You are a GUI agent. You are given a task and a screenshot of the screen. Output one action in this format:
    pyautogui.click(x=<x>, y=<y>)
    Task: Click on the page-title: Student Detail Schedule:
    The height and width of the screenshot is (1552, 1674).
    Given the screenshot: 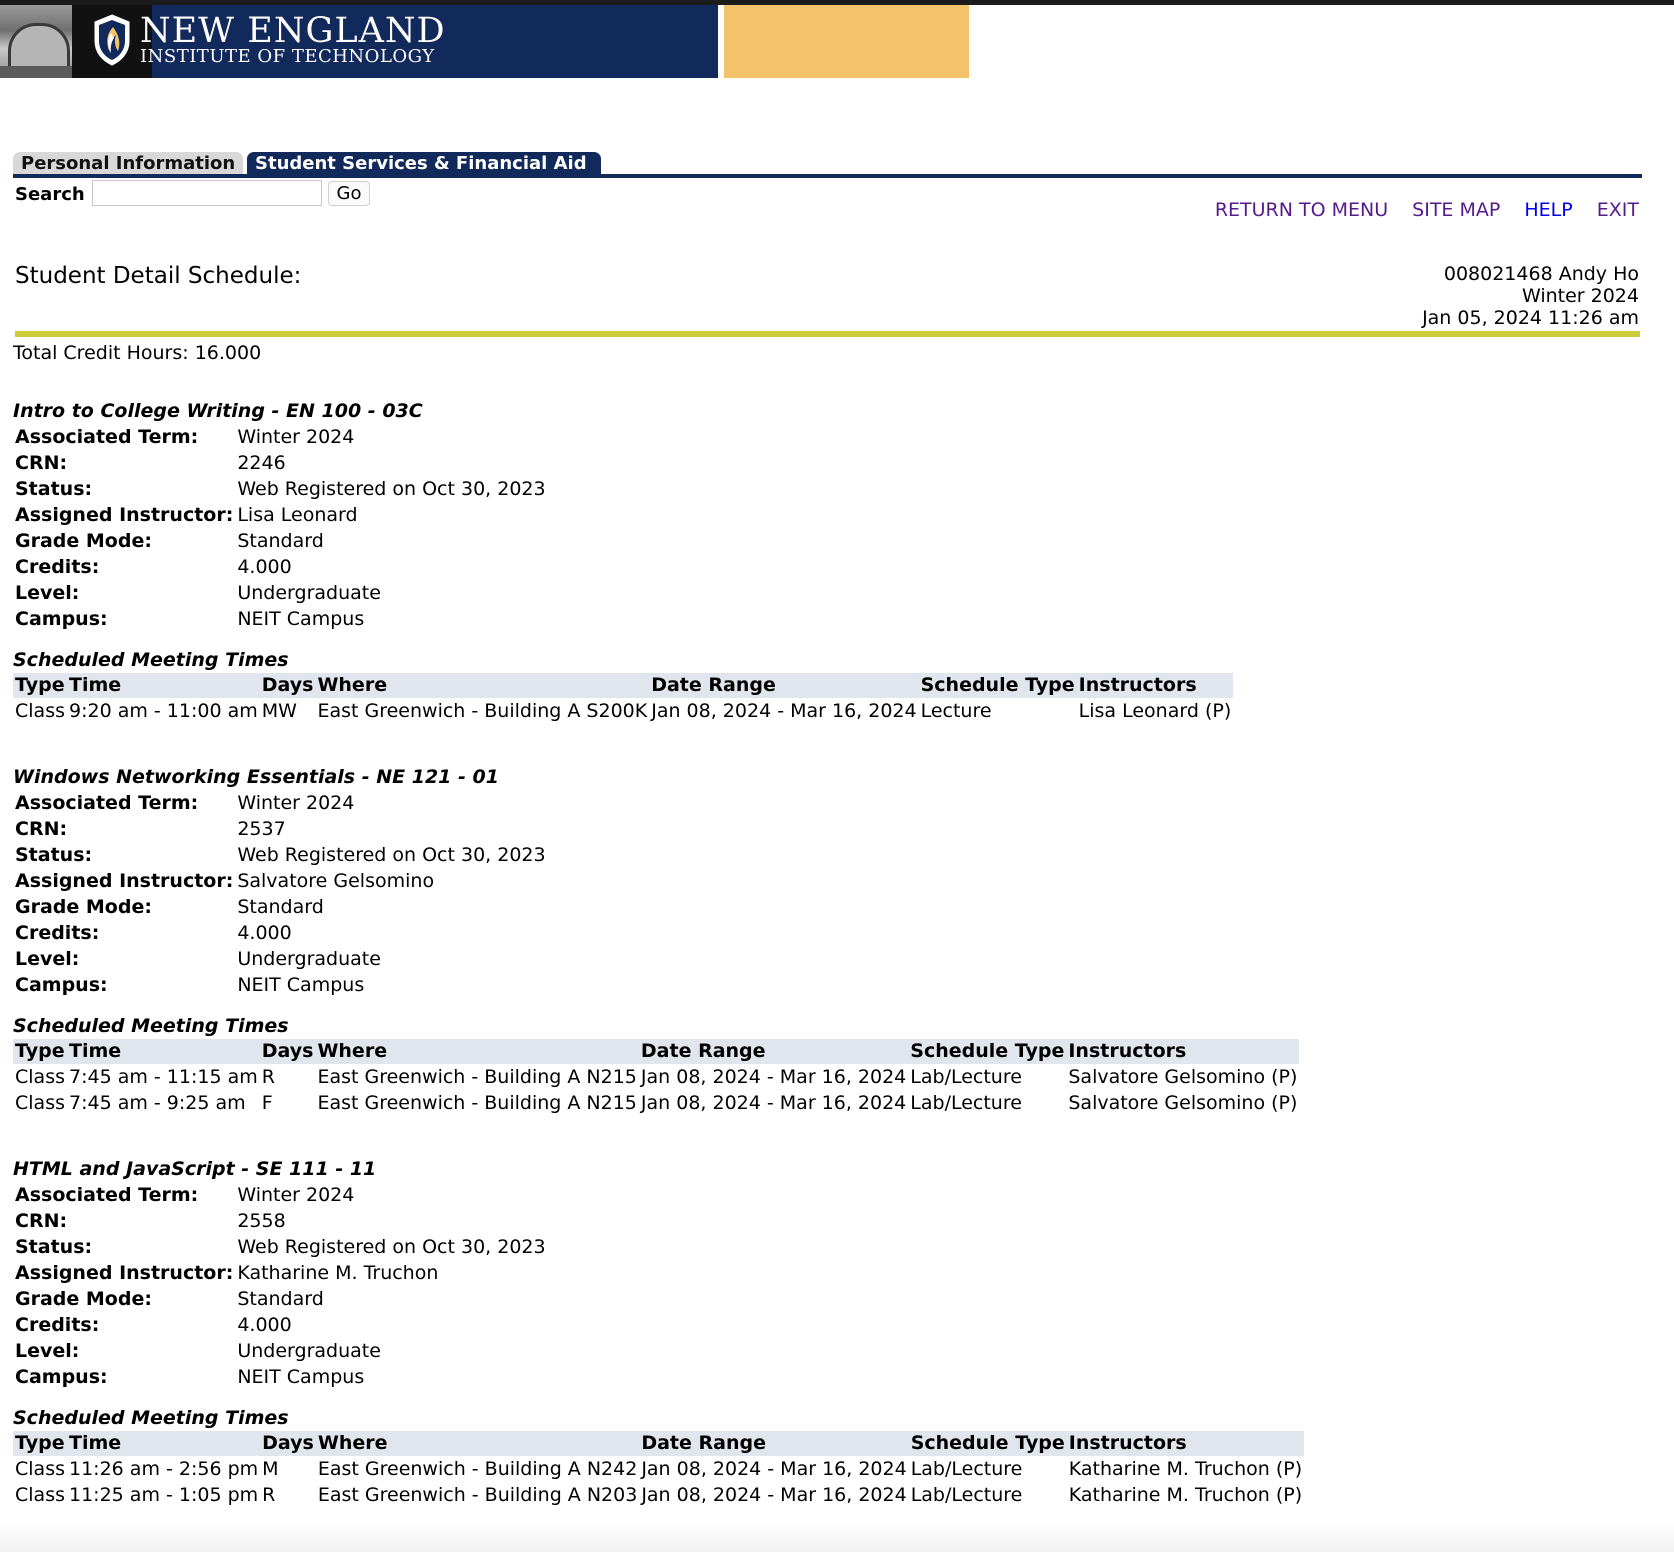 What is the action you would take?
    pyautogui.click(x=158, y=276)
    